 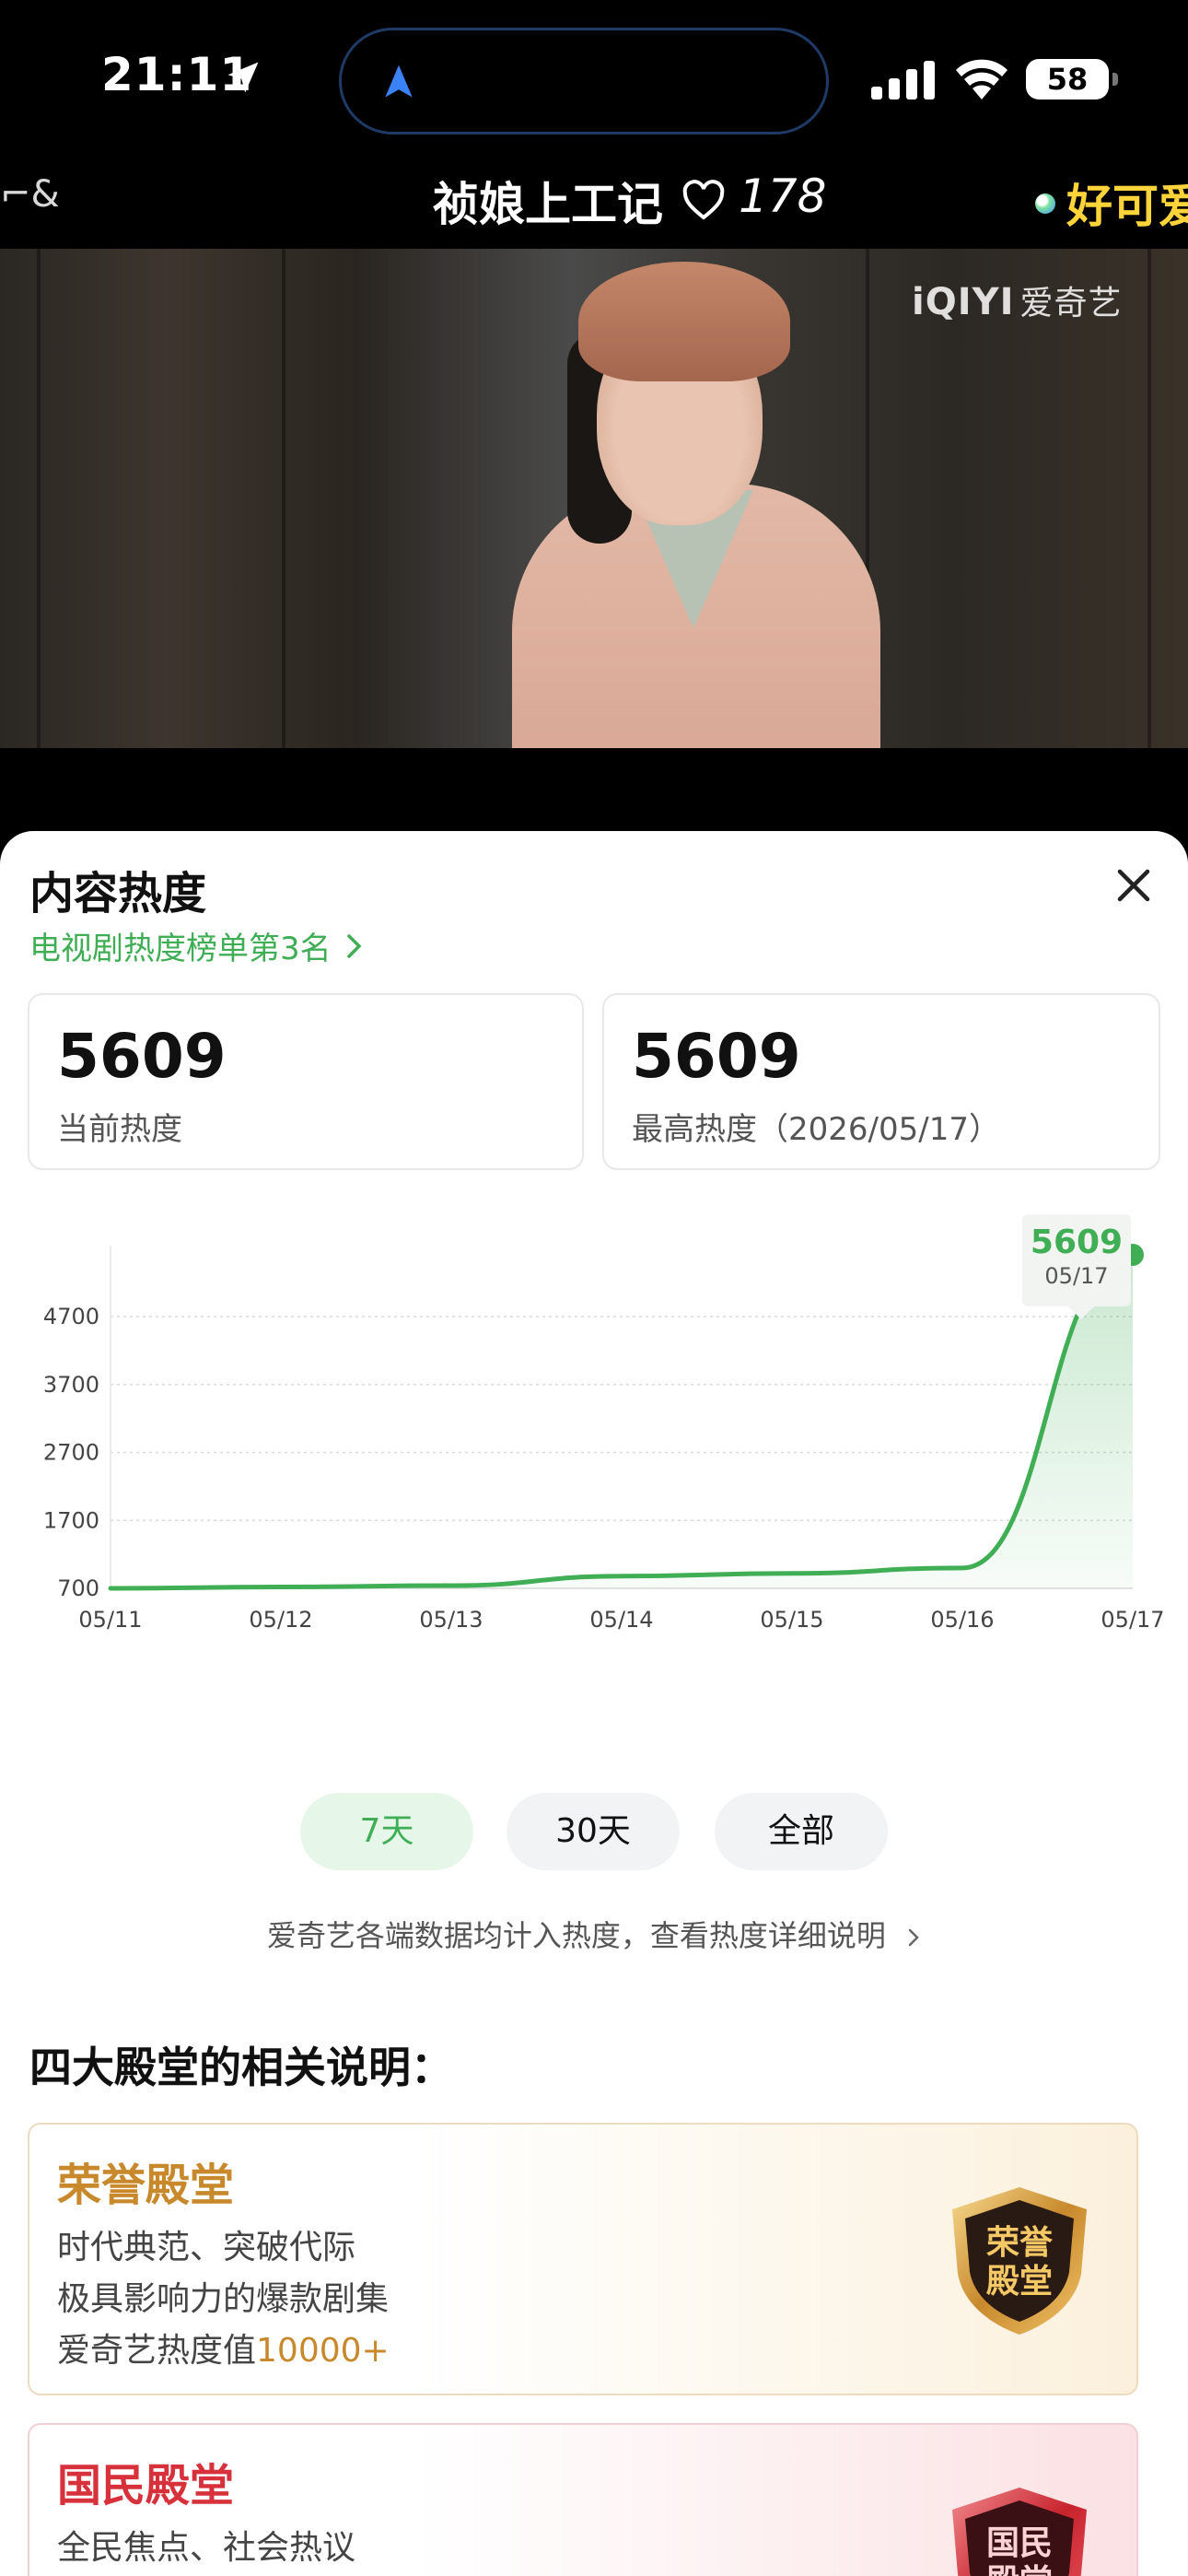 I want to click on tab-7-days: 7天, so click(x=386, y=1831).